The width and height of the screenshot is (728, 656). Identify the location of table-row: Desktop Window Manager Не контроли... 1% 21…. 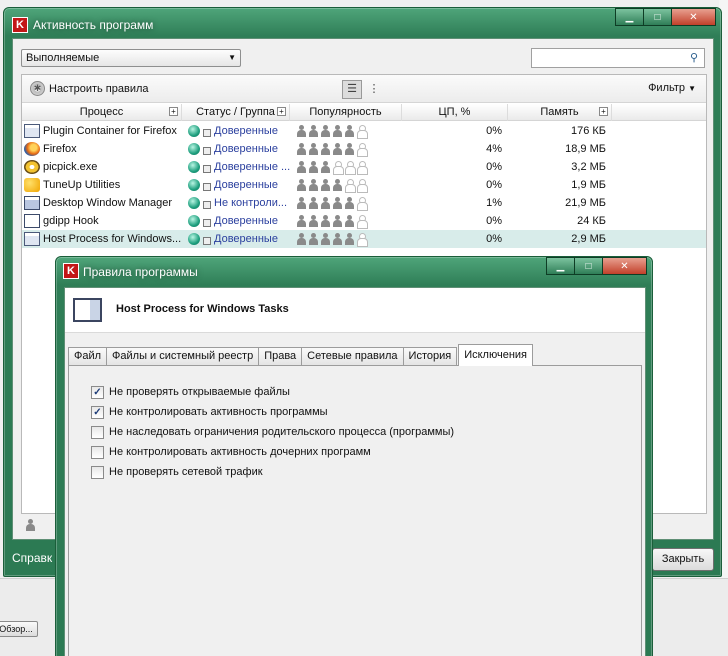
(364, 203).